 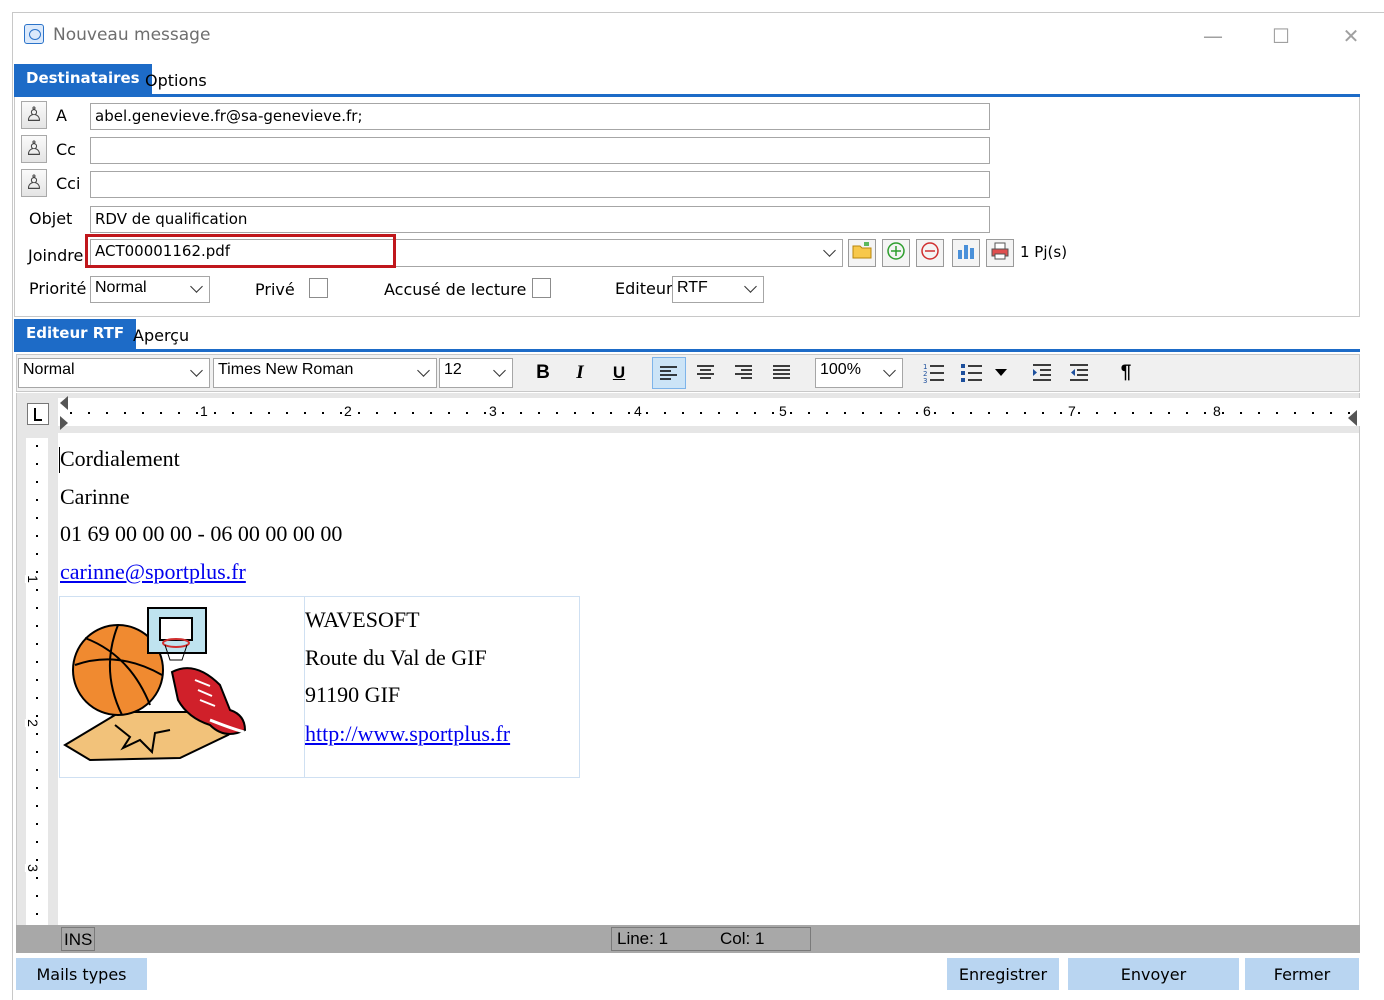 I want to click on bcc-field, so click(x=540, y=184).